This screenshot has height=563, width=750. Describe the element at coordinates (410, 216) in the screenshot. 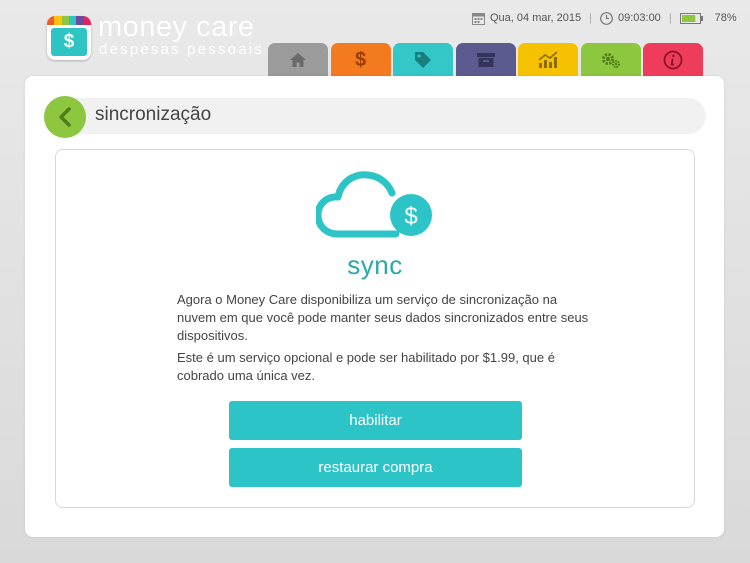

I see `cloud-dollar-icon: $` at that location.